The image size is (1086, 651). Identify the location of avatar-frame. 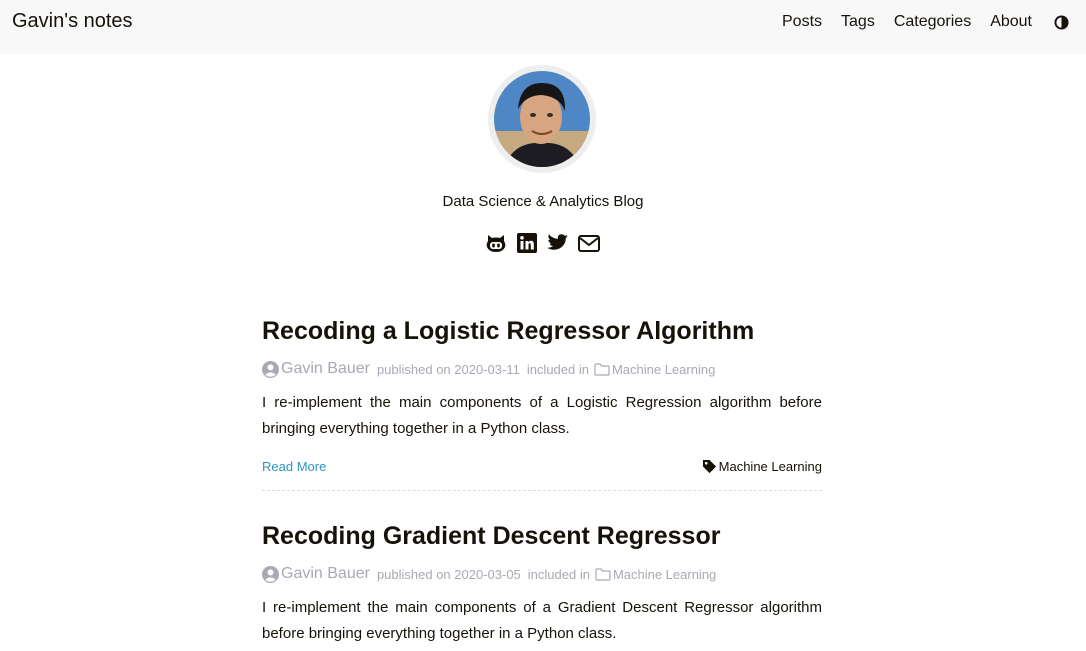
(542, 119).